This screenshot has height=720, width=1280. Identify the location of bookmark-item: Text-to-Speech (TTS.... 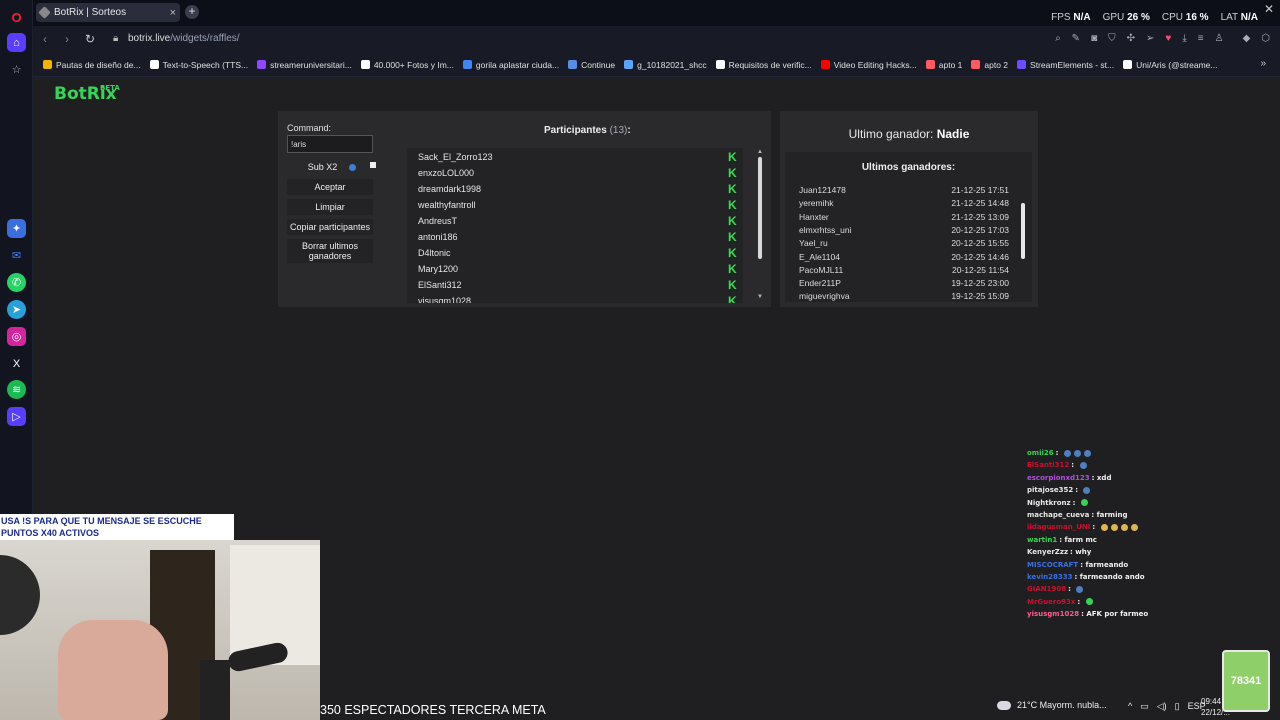
(198, 65).